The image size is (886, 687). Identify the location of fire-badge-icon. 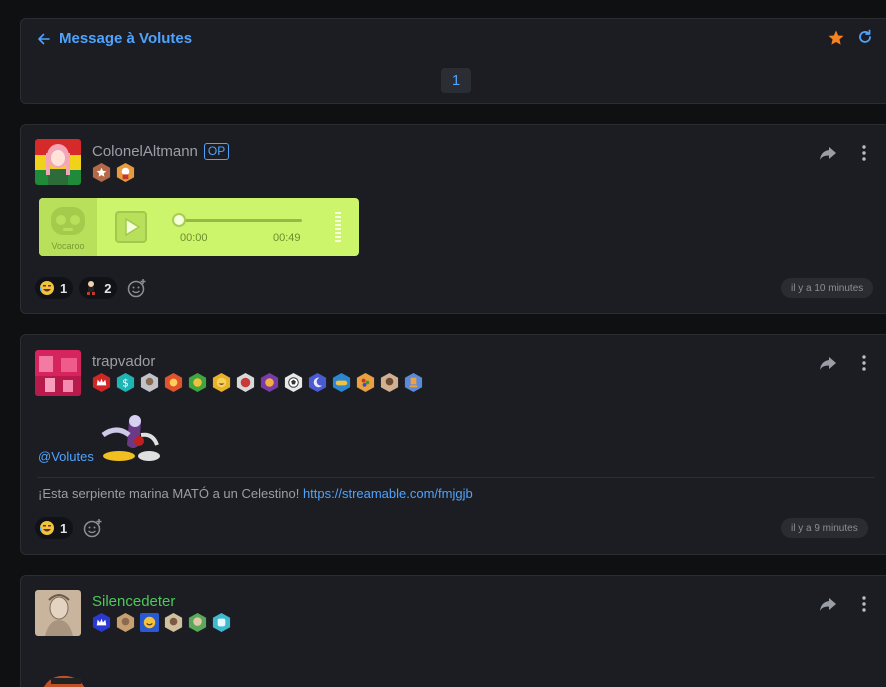
(173, 382).